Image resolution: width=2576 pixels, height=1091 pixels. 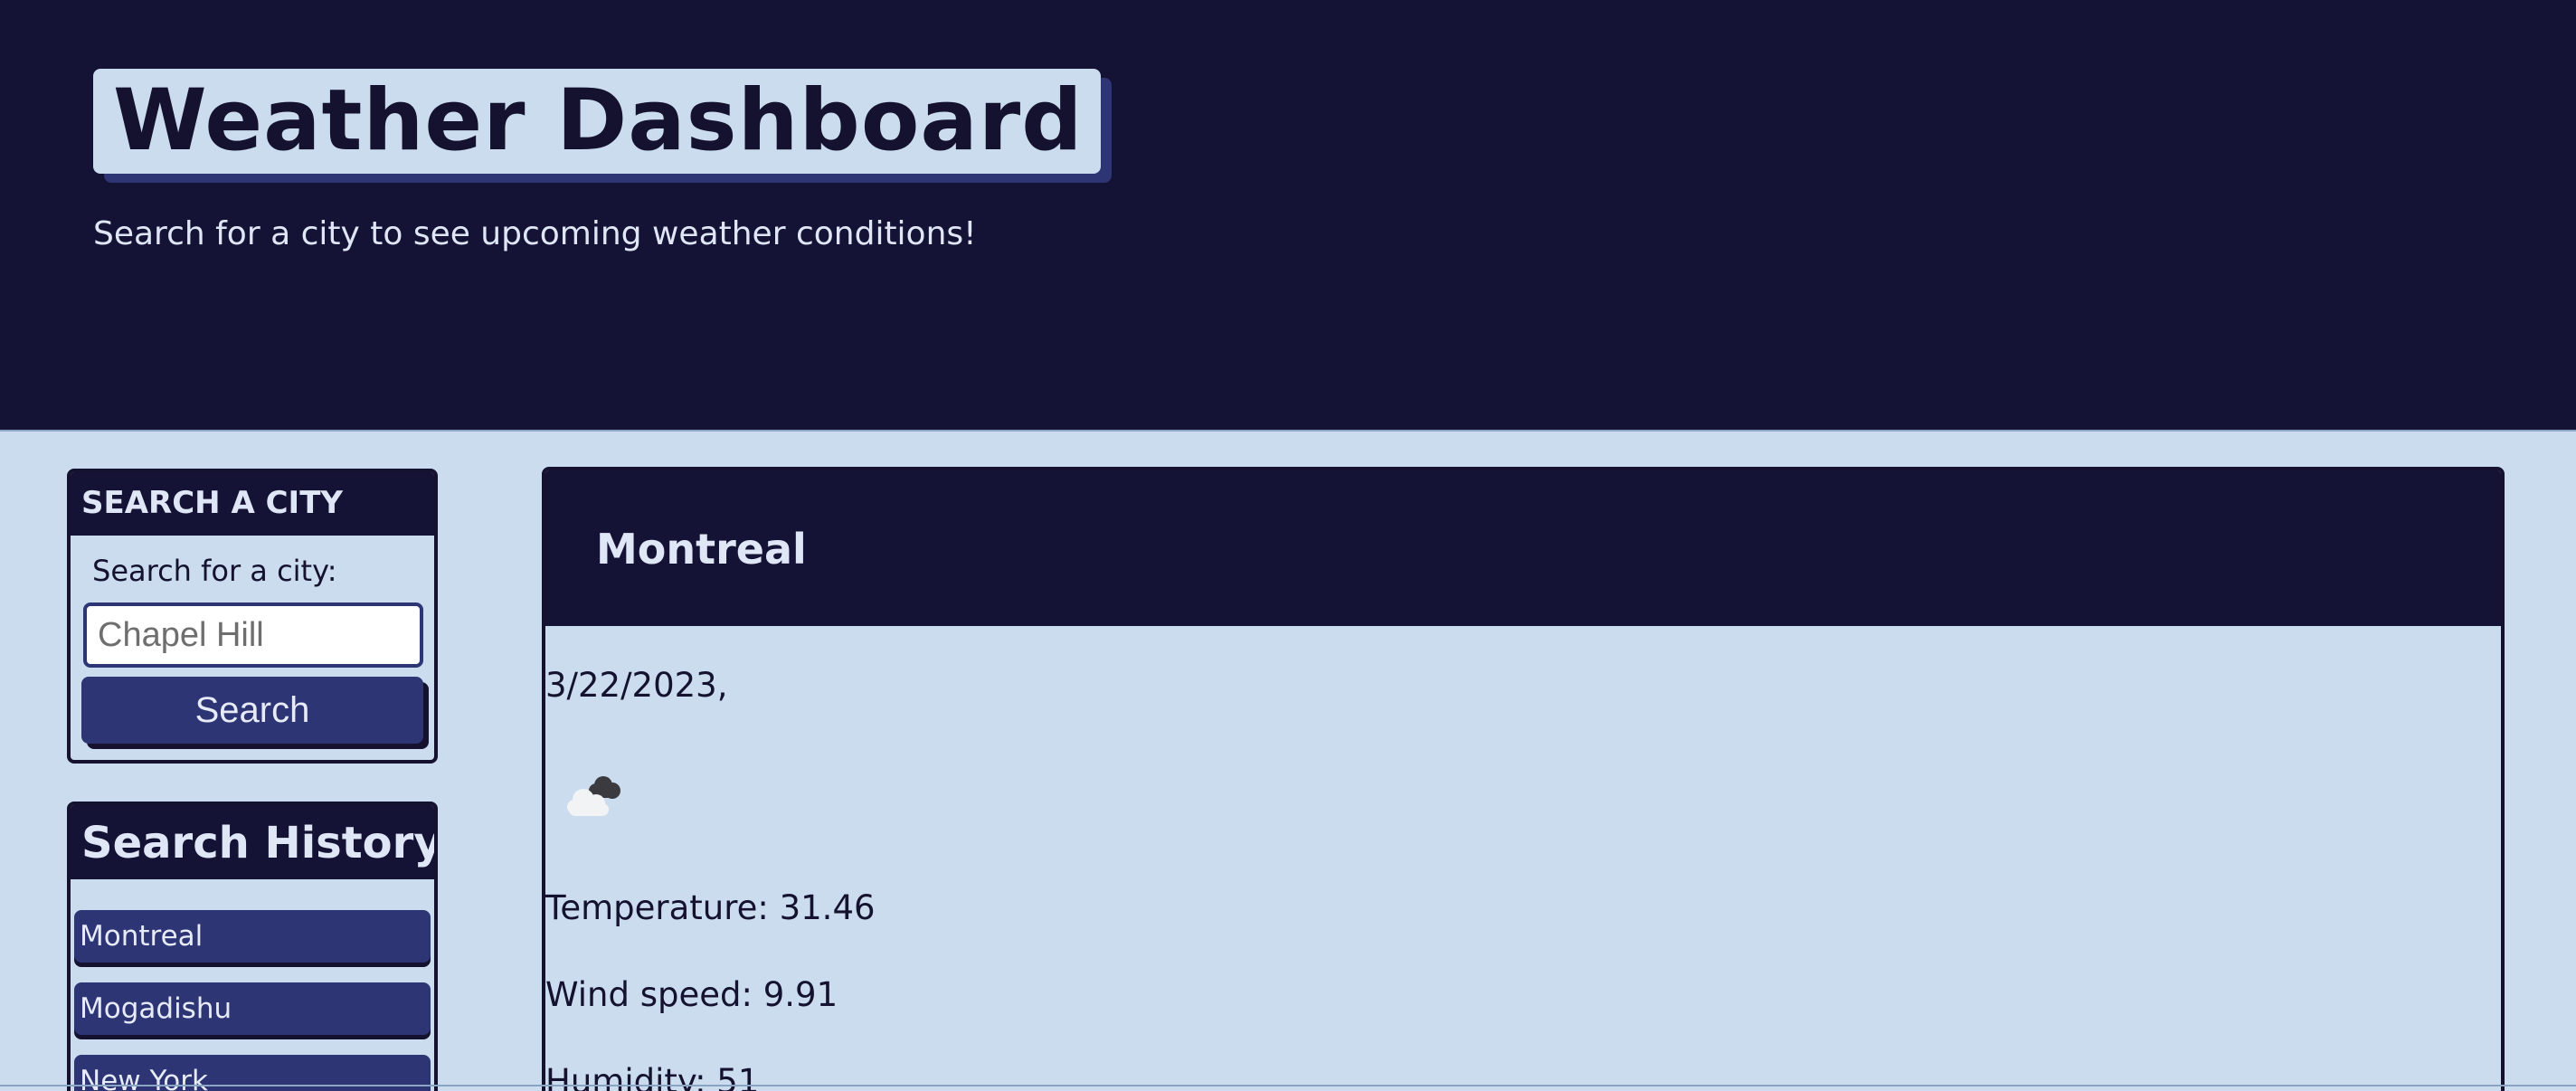 I want to click on history-card-title: Search History, so click(x=259, y=843).